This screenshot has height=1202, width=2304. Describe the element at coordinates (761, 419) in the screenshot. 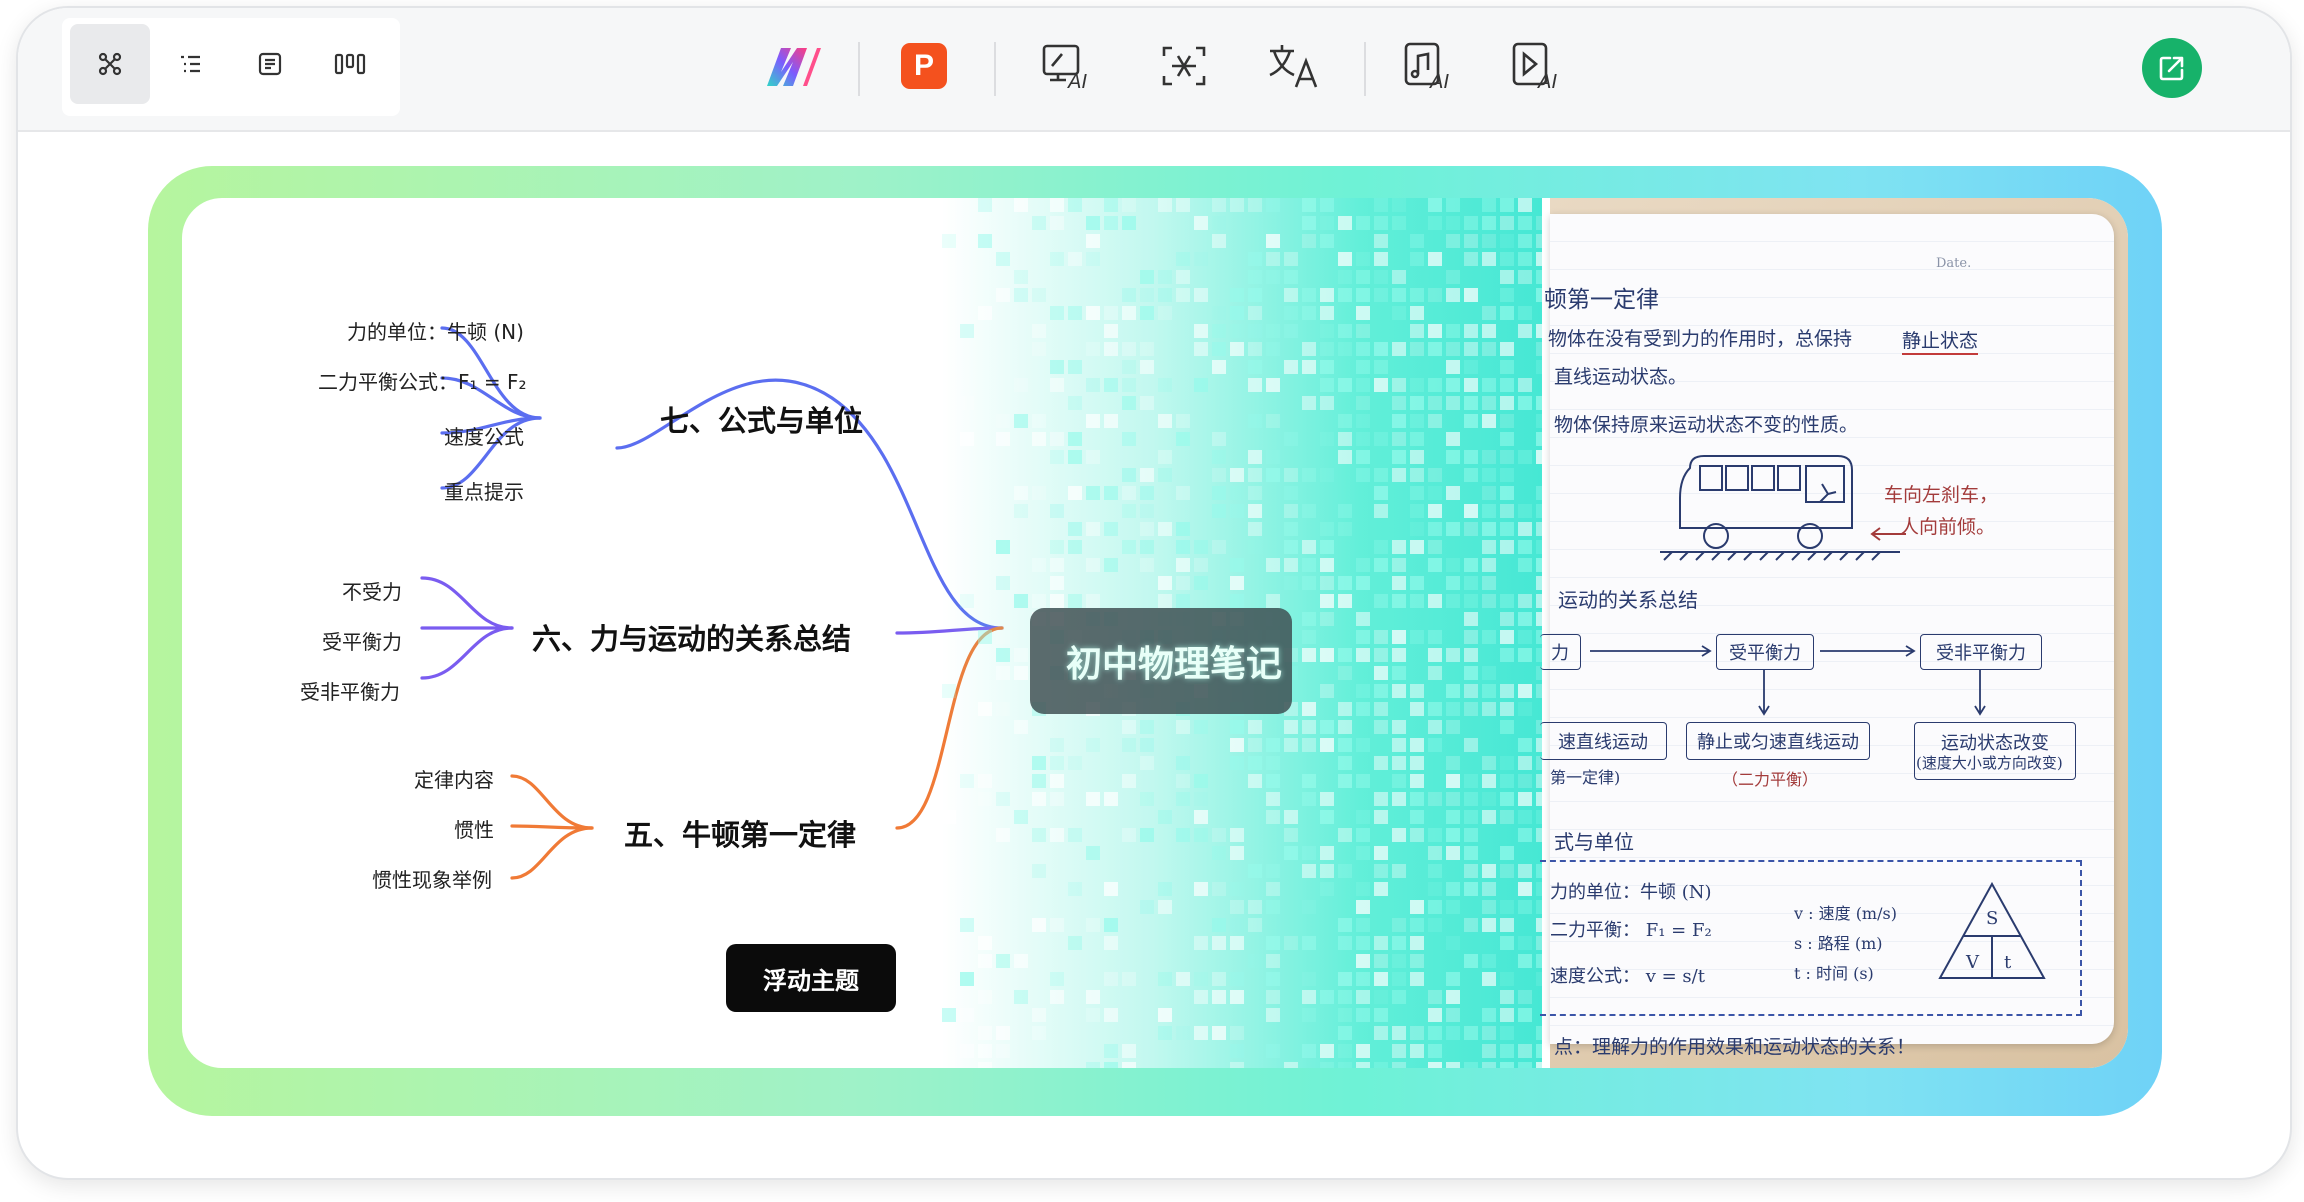

I see `branch-formulas-units: 七、公式与单位` at that location.